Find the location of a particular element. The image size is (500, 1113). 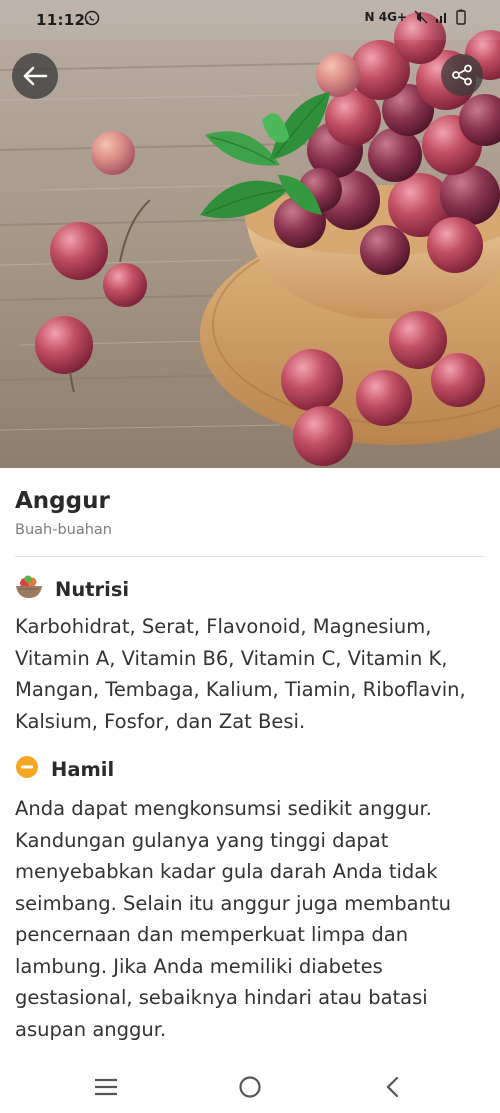

status-time: 11:12 is located at coordinates (61, 20).